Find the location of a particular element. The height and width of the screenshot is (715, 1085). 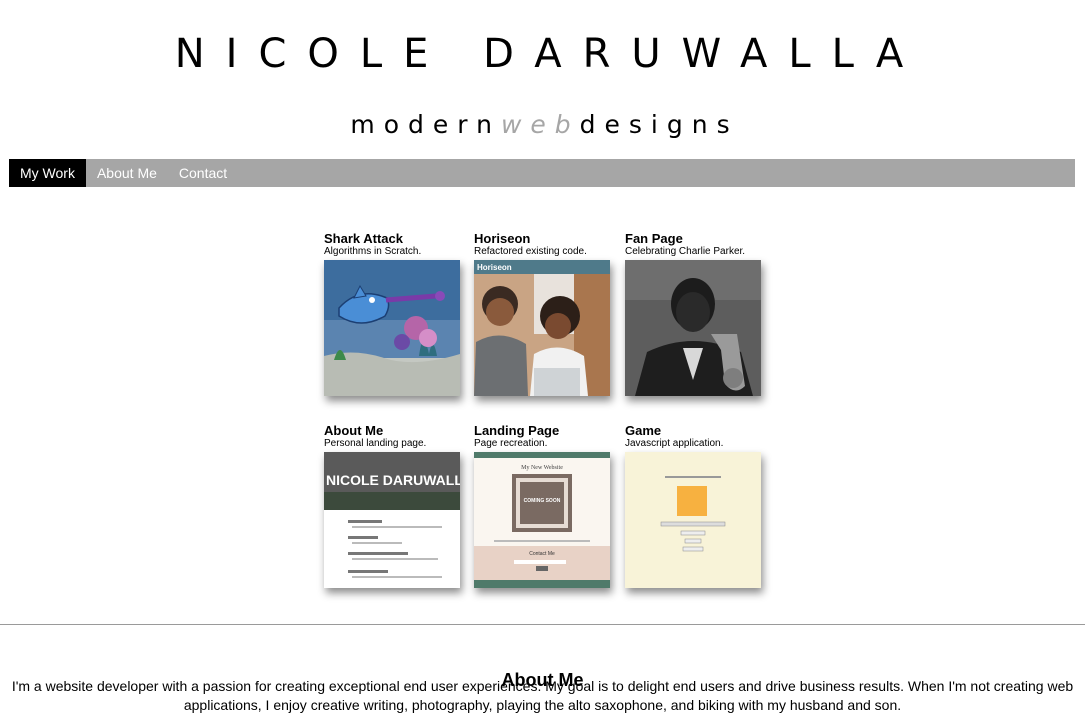

project-thumbnail-game is located at coordinates (693, 520).